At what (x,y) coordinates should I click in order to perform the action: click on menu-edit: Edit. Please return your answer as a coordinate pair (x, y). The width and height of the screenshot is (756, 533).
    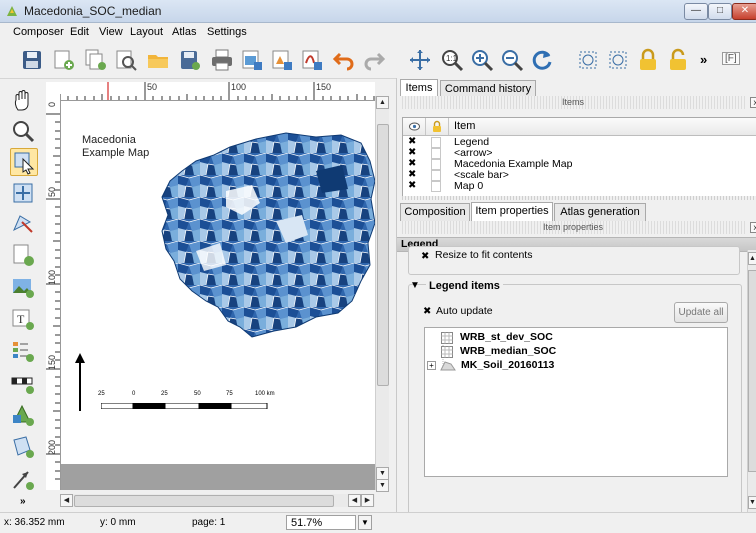
    Looking at the image, I should click on (79, 32).